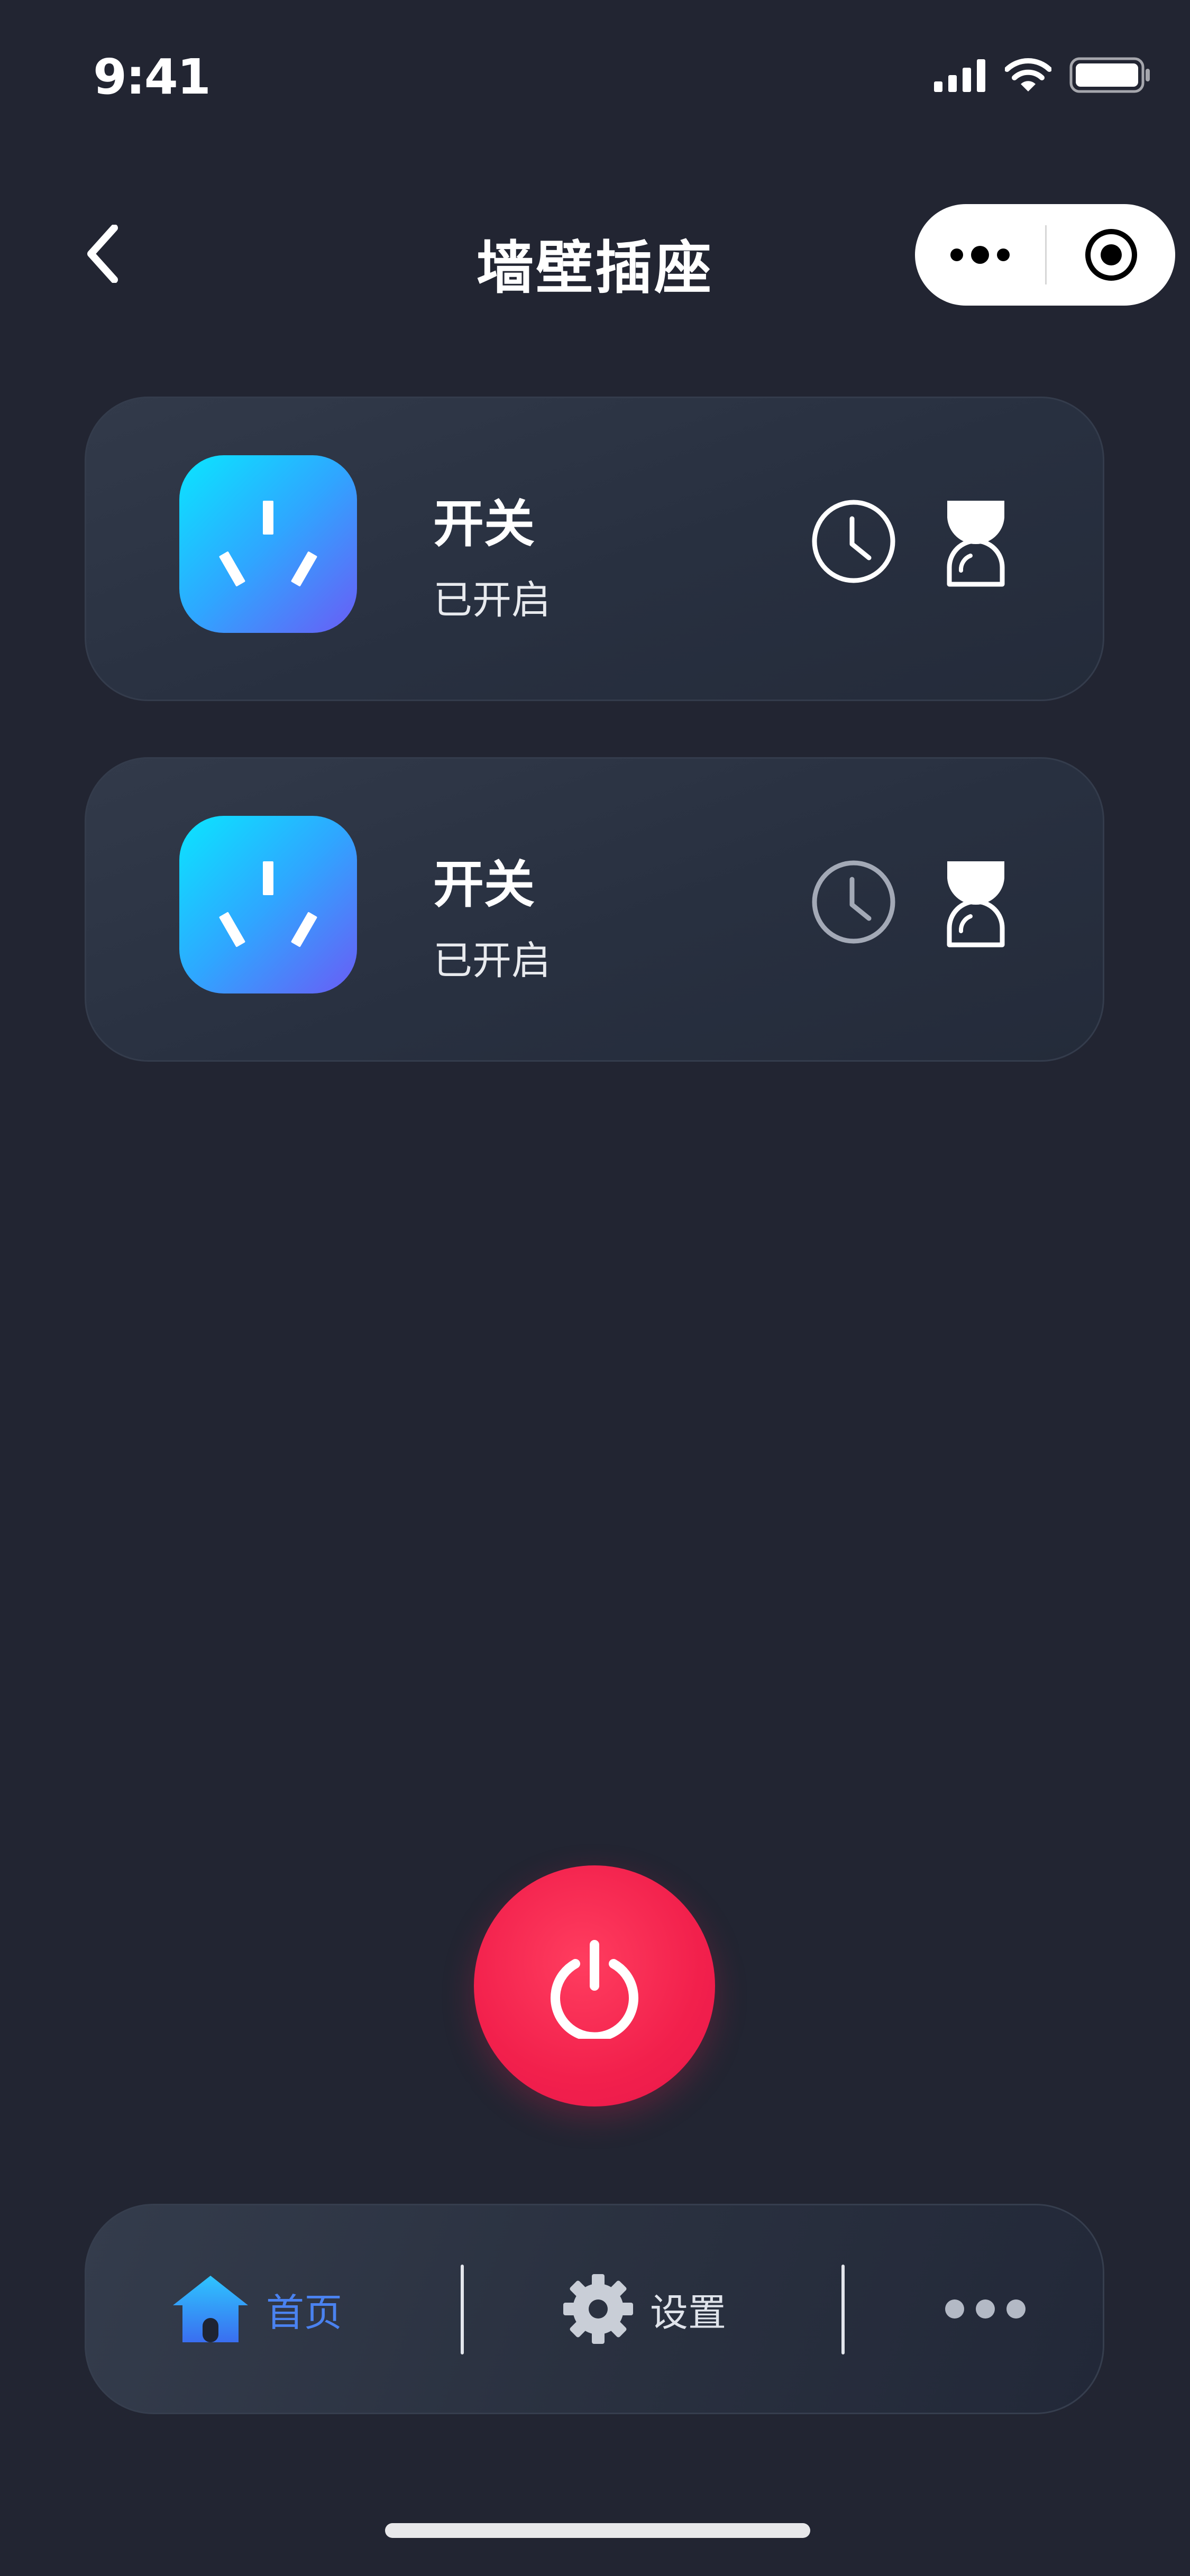 This screenshot has width=1190, height=2576. Describe the element at coordinates (1028, 74) in the screenshot. I see `wifi-icon` at that location.